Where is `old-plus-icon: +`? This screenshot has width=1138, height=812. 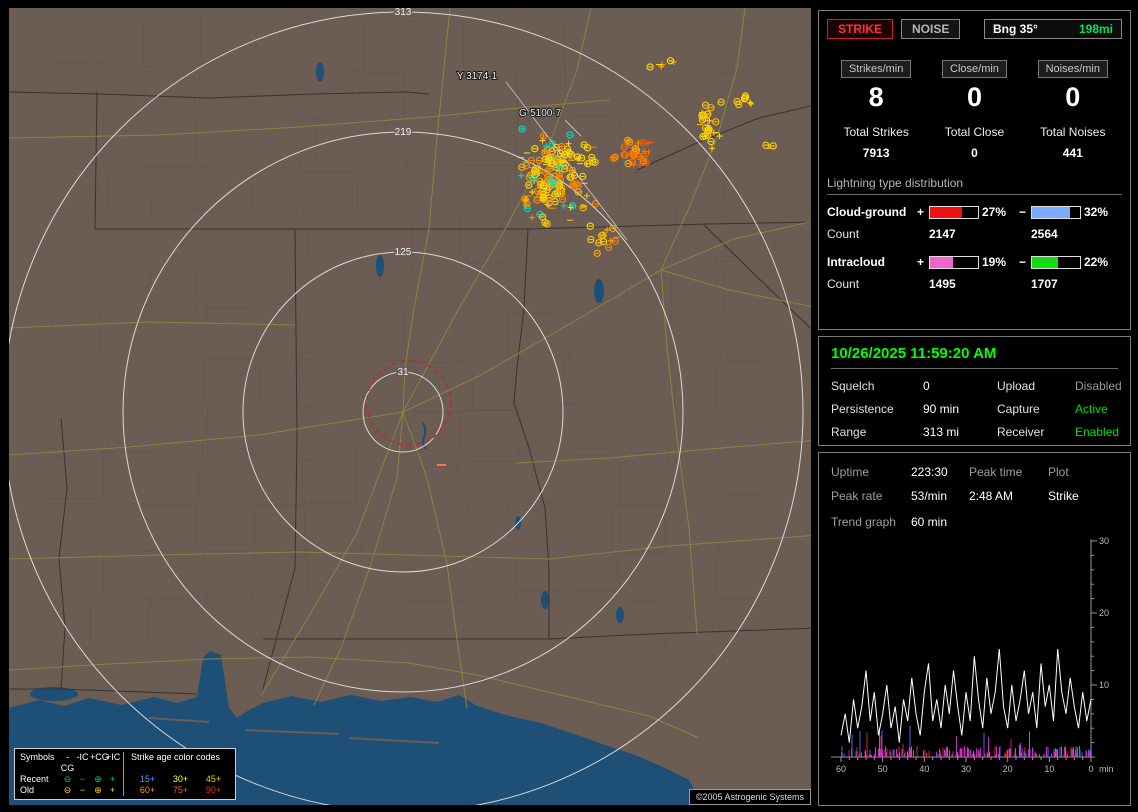 old-plus-icon: + is located at coordinates (112, 790).